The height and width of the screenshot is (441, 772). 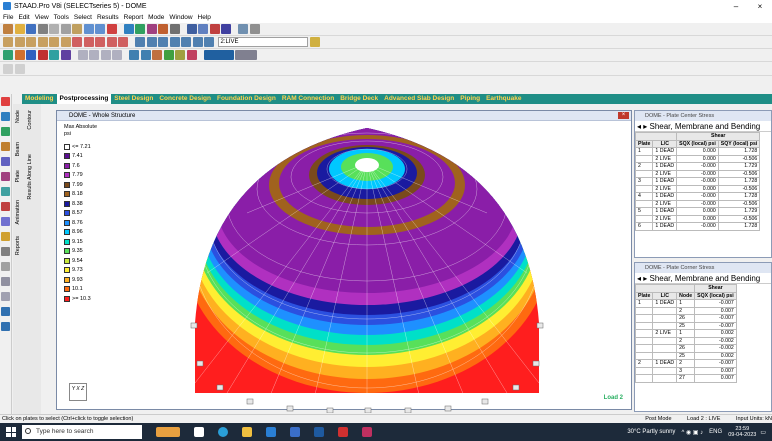 I want to click on table-row: 21 DEAD -0.000 1.729, so click(x=698, y=166).